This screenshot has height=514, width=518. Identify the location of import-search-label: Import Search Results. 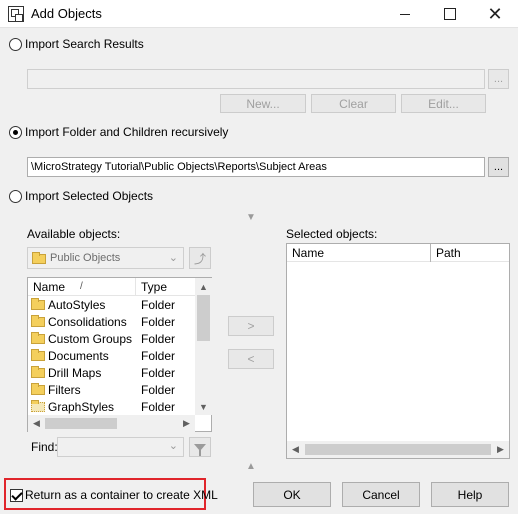
(84, 44).